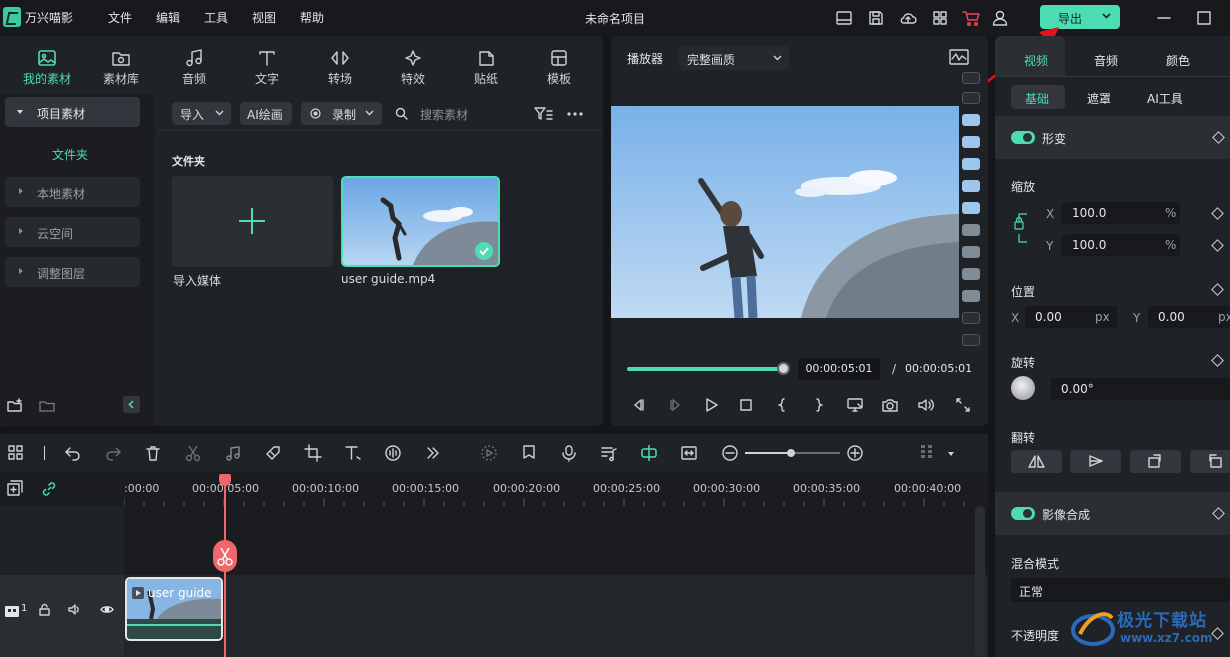  Describe the element at coordinates (855, 405) in the screenshot. I see `render-preview-icon` at that location.